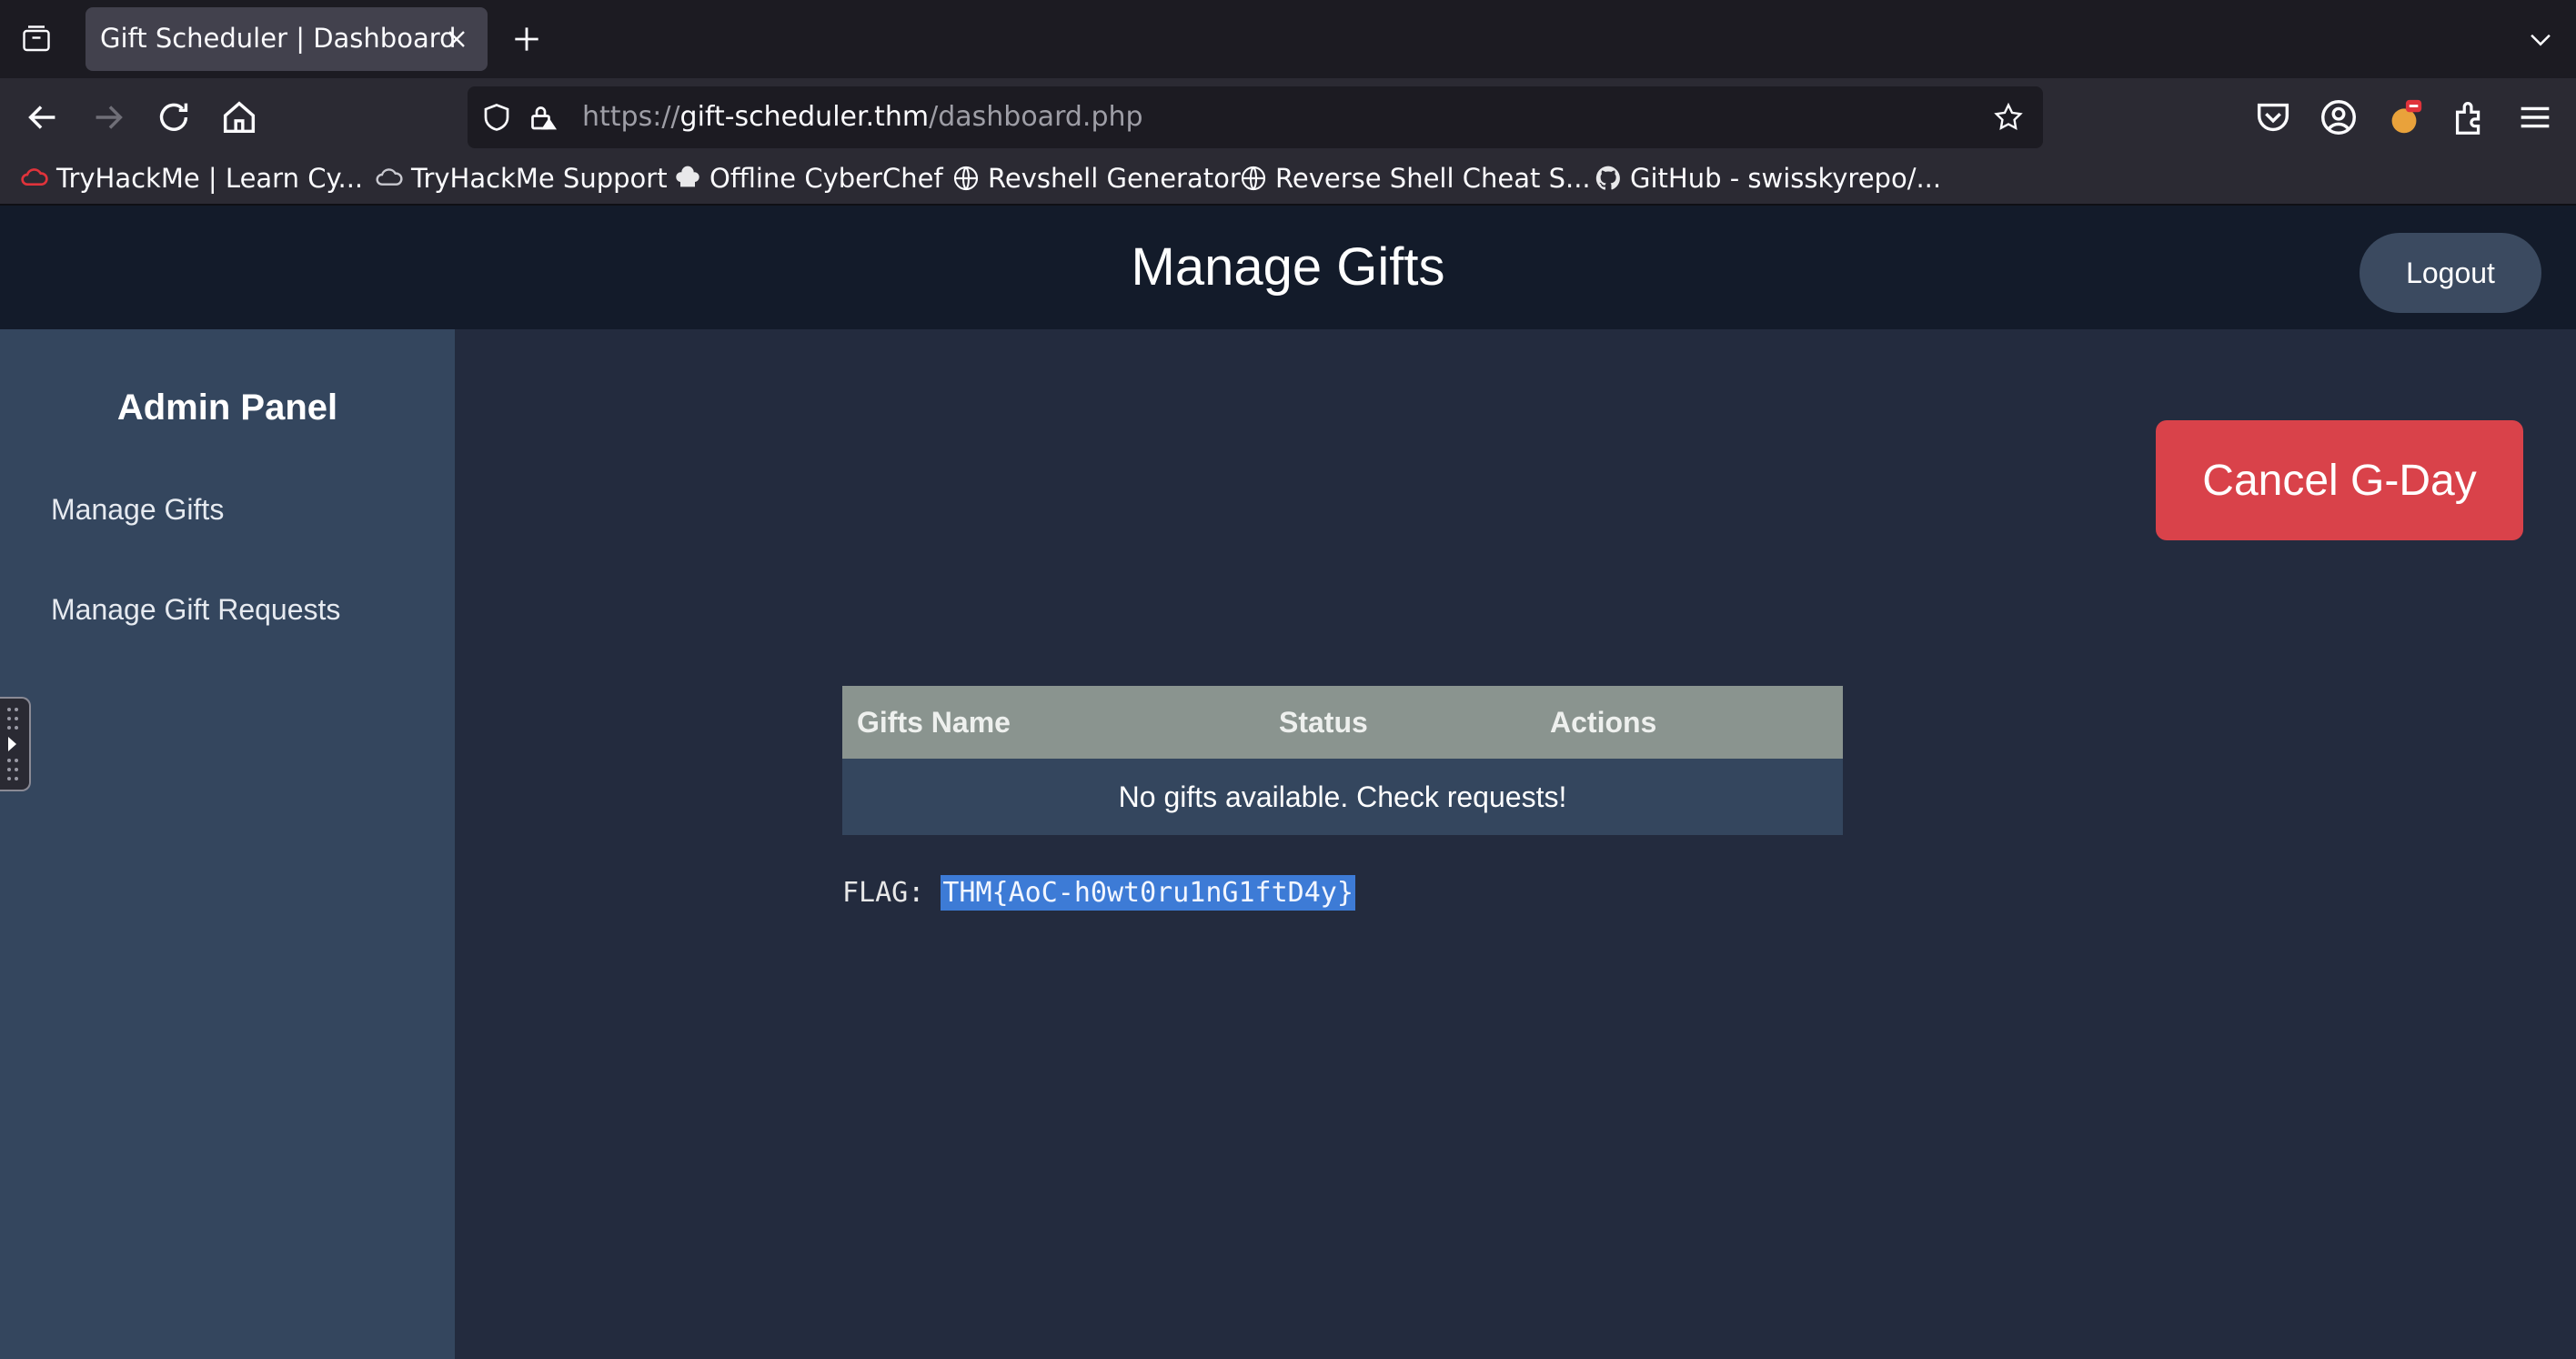 Image resolution: width=2576 pixels, height=1359 pixels. I want to click on shield-icon, so click(496, 117).